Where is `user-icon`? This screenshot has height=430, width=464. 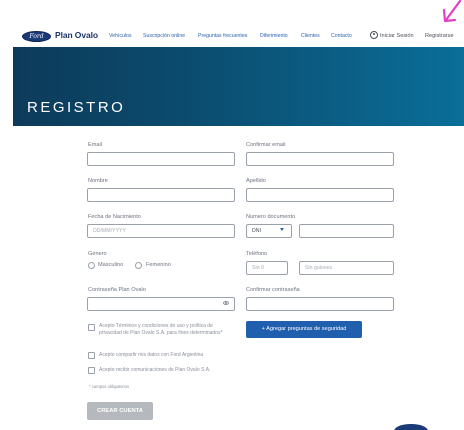 user-icon is located at coordinates (374, 35).